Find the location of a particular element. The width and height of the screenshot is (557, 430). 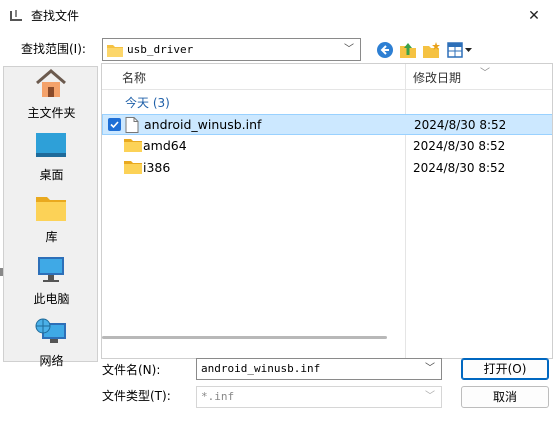

column-date: 修改日期 is located at coordinates (437, 78).